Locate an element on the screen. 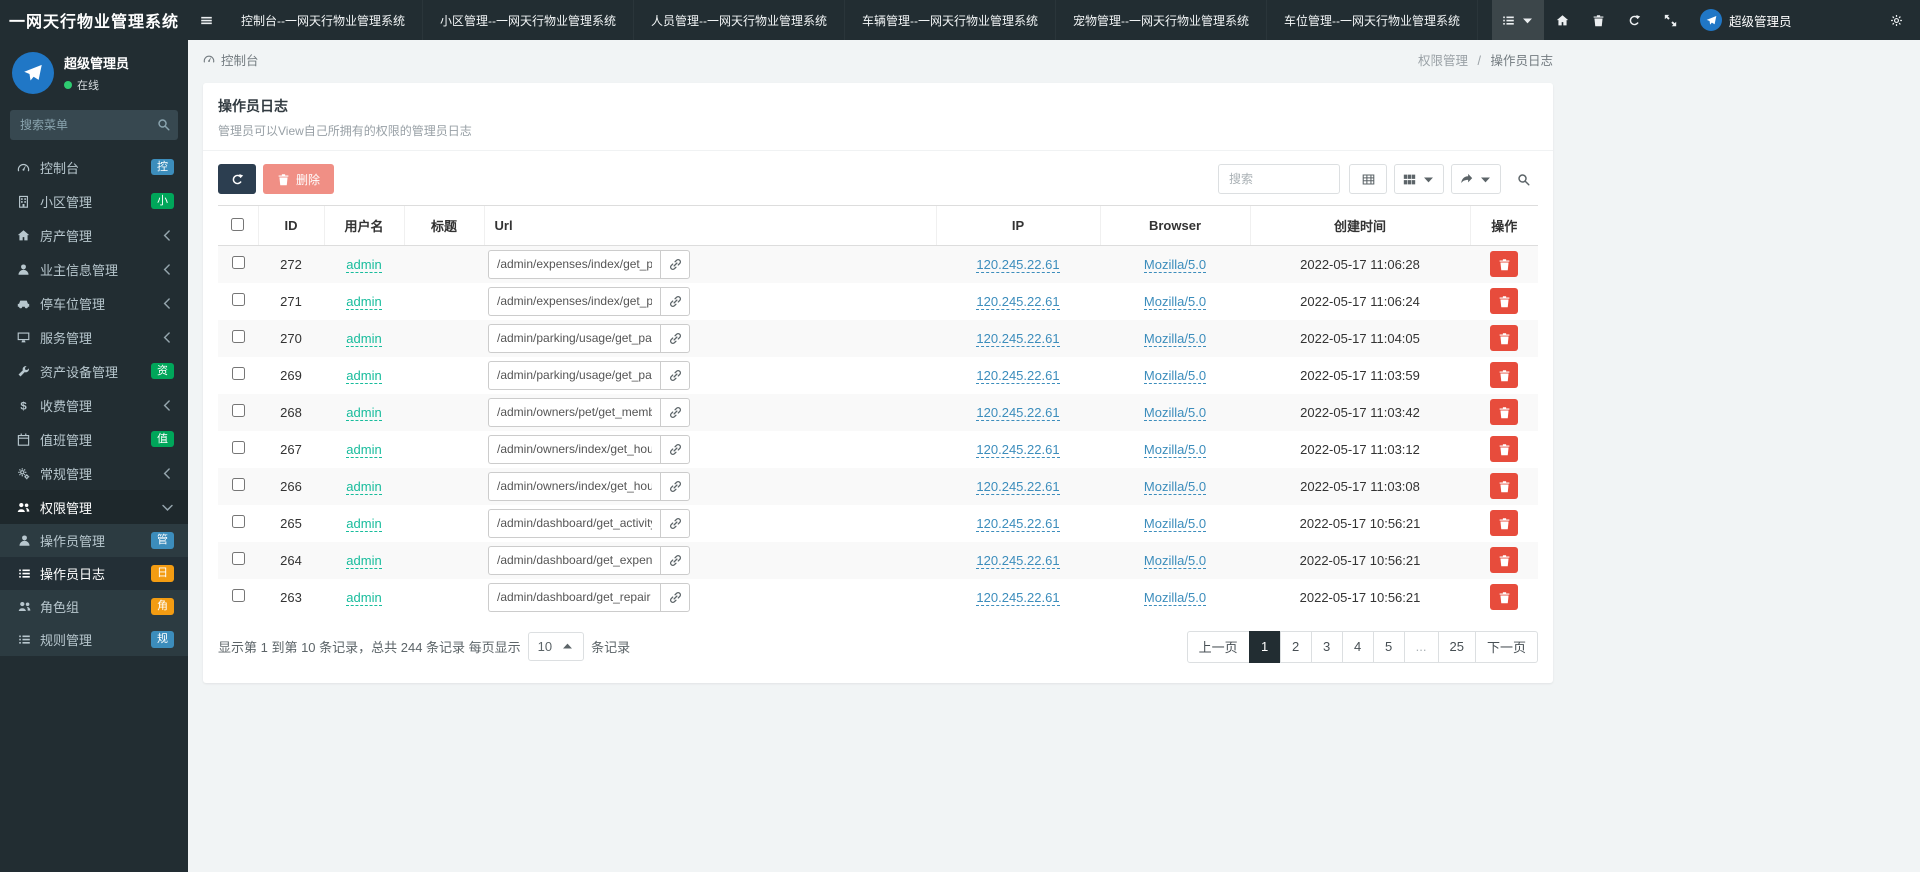 This screenshot has width=1920, height=872. sidebar-item: $ 收费管理 is located at coordinates (94, 405).